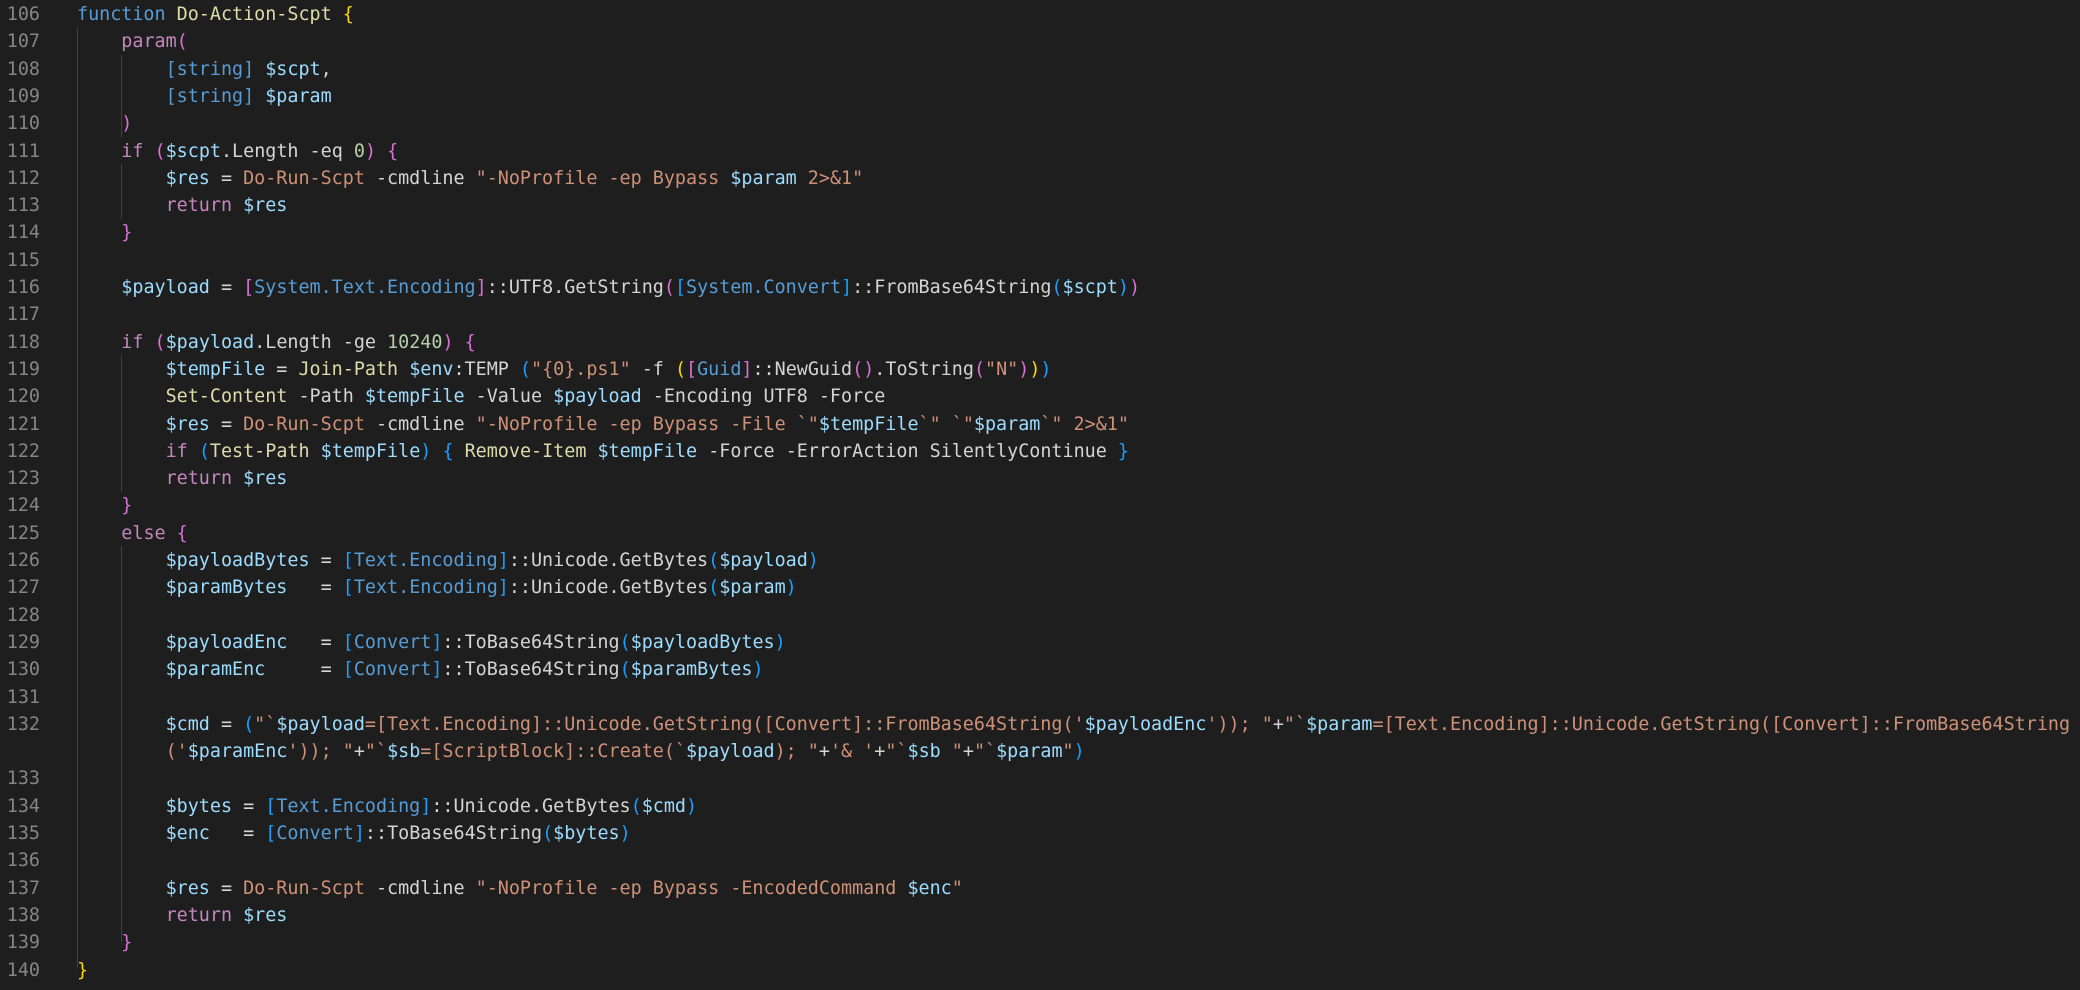 The width and height of the screenshot is (2080, 990). I want to click on line-code: else {, so click(132, 533).